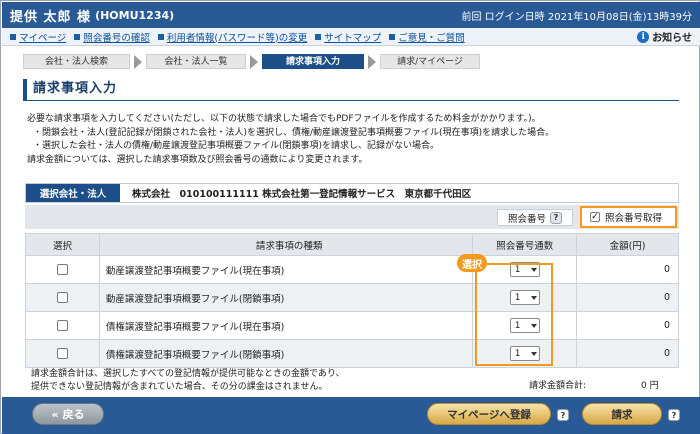 The height and width of the screenshot is (434, 700). Describe the element at coordinates (650, 386) in the screenshot. I see `total-amount-value: 0 円` at that location.